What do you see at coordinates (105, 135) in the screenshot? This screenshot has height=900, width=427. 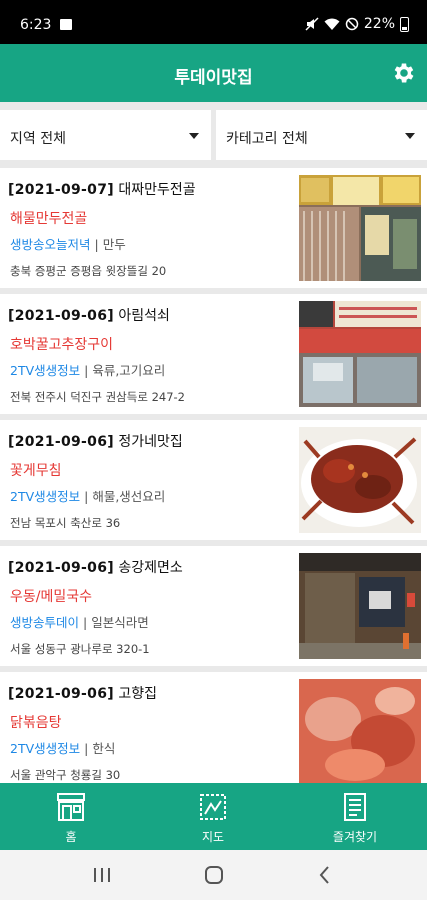 I see `region-dropdown: 지역 전체` at bounding box center [105, 135].